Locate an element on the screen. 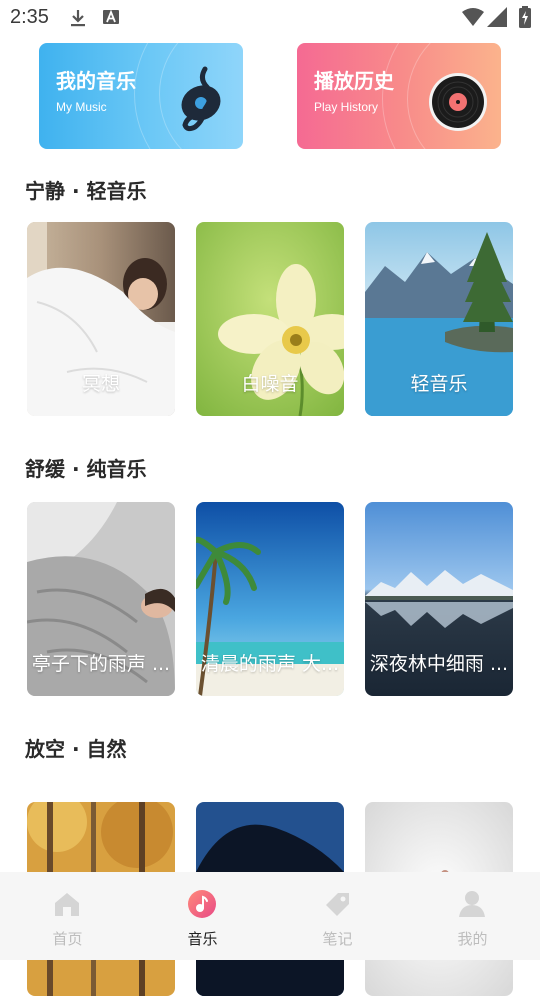 This screenshot has height=996, width=540. section-title-calm: 宁静 · 轻音乐 is located at coordinates (86, 191).